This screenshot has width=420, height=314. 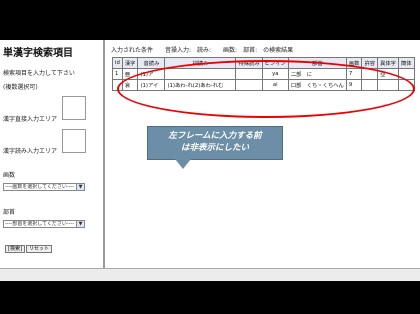 I want to click on col-header: 簡体, so click(x=406, y=63).